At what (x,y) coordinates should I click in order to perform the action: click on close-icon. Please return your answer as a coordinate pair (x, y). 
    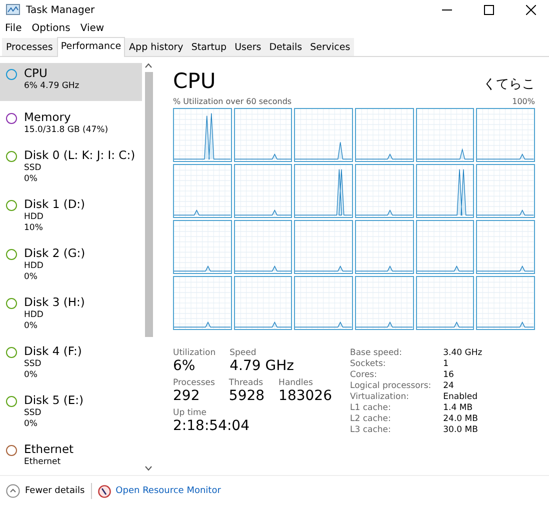
    Looking at the image, I should click on (531, 10).